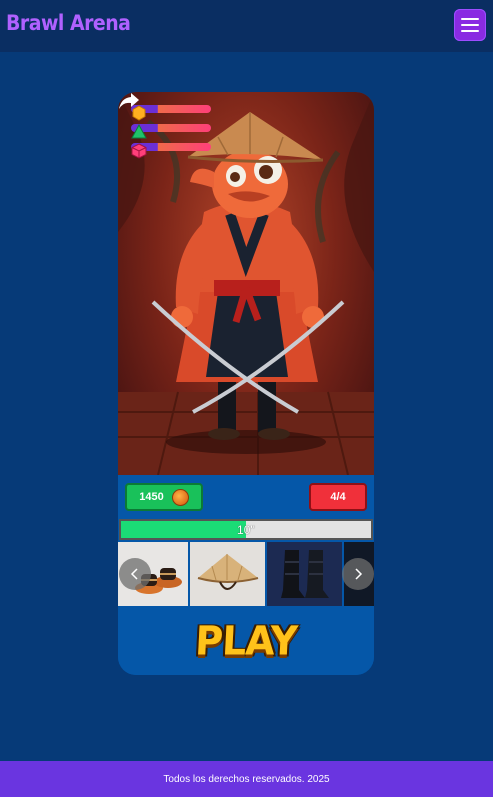 The width and height of the screenshot is (493, 797). I want to click on brand-title: Brawl Arena, so click(68, 23).